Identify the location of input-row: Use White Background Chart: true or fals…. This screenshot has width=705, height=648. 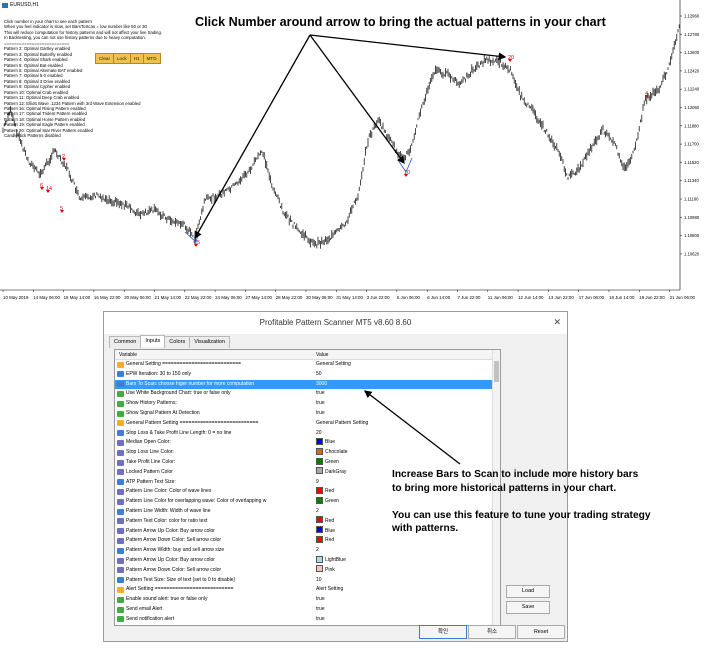
(304, 393).